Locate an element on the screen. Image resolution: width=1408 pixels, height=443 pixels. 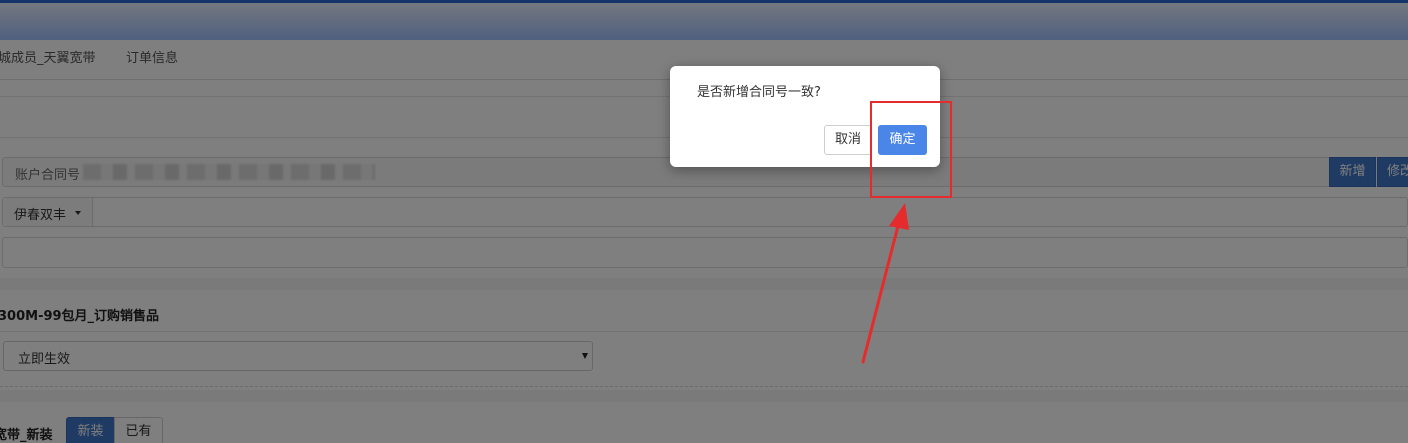
highlight-annotation-box is located at coordinates (911, 149).